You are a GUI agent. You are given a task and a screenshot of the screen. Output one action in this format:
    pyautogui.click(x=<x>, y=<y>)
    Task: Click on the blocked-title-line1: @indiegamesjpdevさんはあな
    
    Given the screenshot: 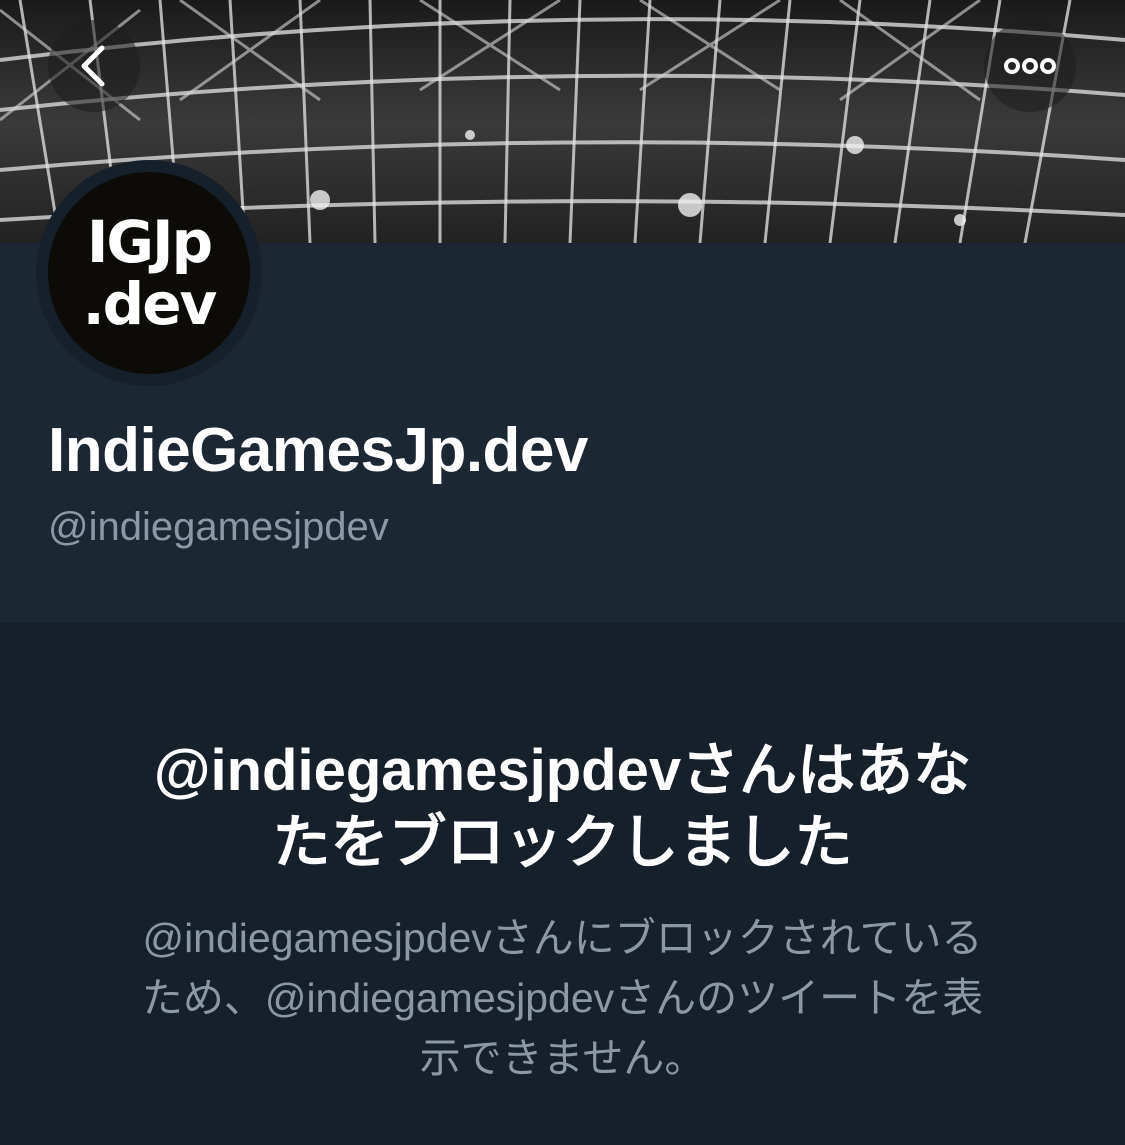 What is the action you would take?
    pyautogui.click(x=562, y=770)
    